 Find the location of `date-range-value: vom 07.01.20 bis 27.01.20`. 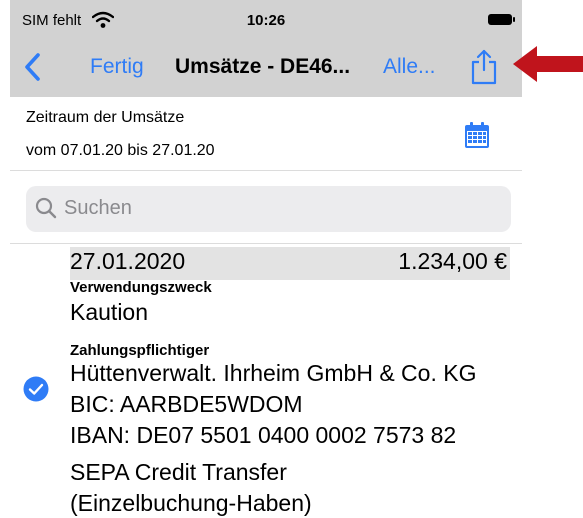

date-range-value: vom 07.01.20 bis 27.01.20 is located at coordinates (120, 150).